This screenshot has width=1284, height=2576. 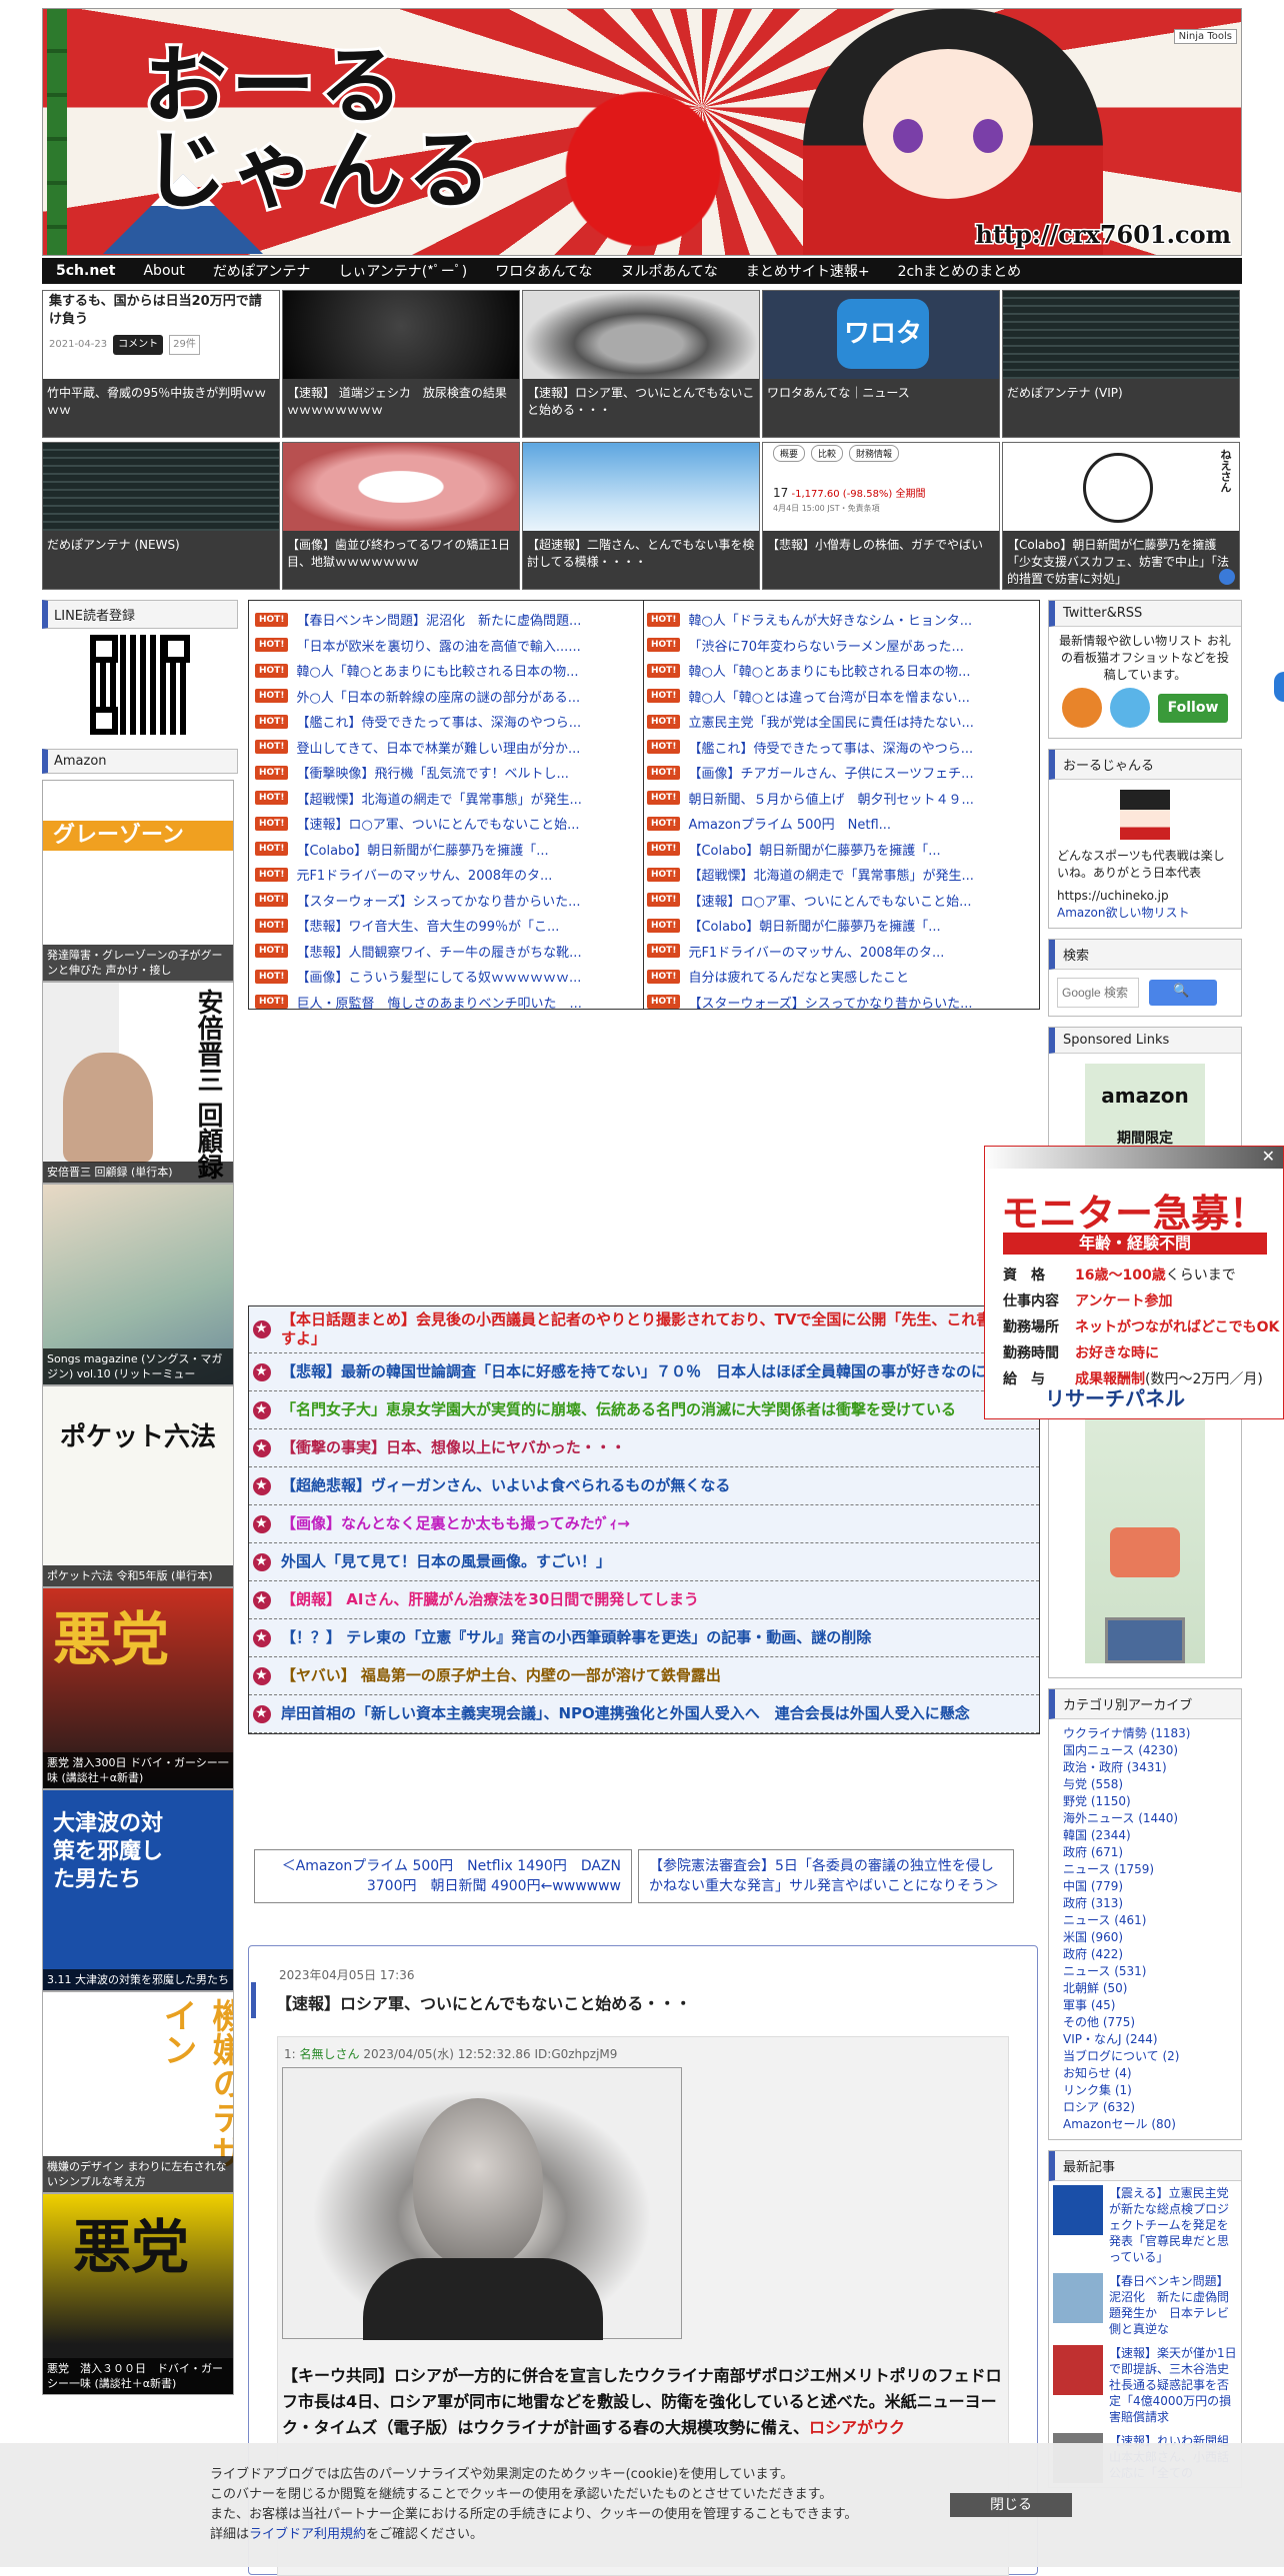 I want to click on rss-icon, so click(x=1081, y=708).